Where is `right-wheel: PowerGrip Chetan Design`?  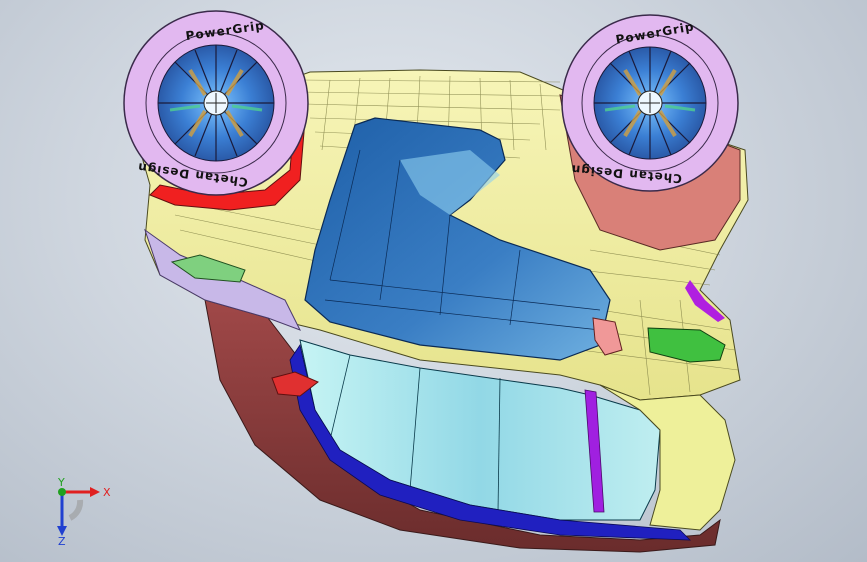 right-wheel: PowerGrip Chetan Design is located at coordinates (650, 103).